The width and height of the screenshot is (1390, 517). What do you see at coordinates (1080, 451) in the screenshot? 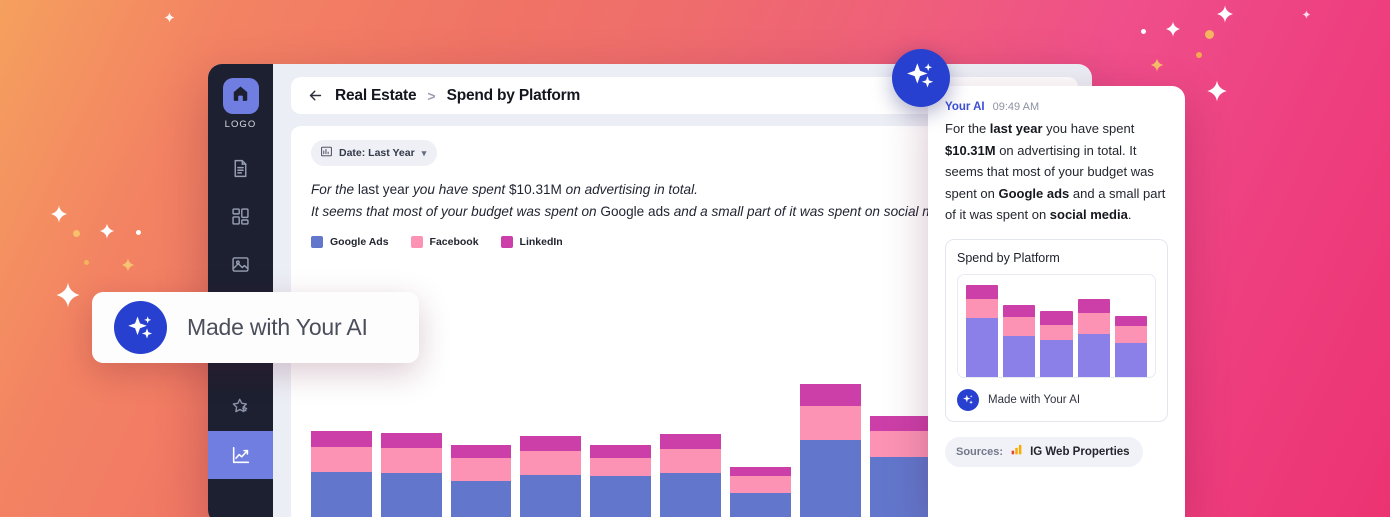
I see `sources-name: IG Web Properties` at bounding box center [1080, 451].